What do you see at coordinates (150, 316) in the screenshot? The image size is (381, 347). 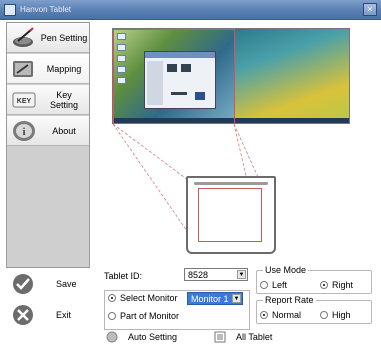 I see `part-of-monitor-label: Part of Monitor` at bounding box center [150, 316].